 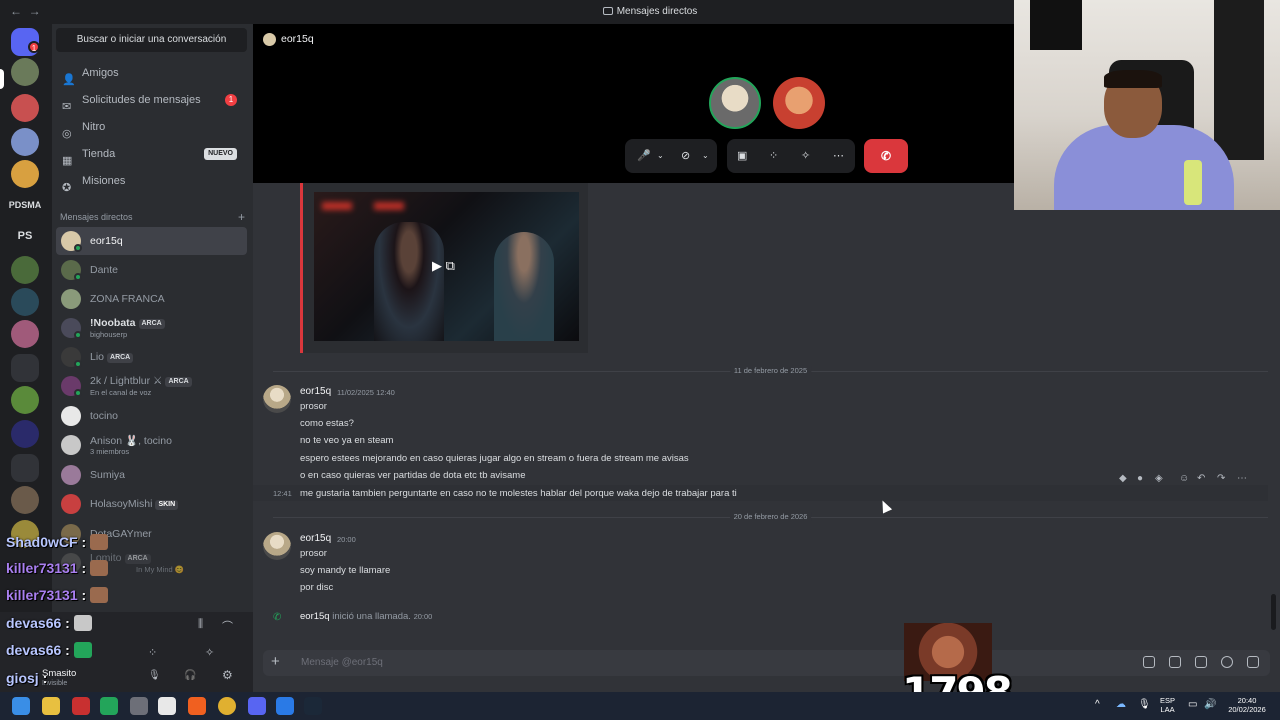 I want to click on chat-user: killer73131, so click(x=42, y=568).